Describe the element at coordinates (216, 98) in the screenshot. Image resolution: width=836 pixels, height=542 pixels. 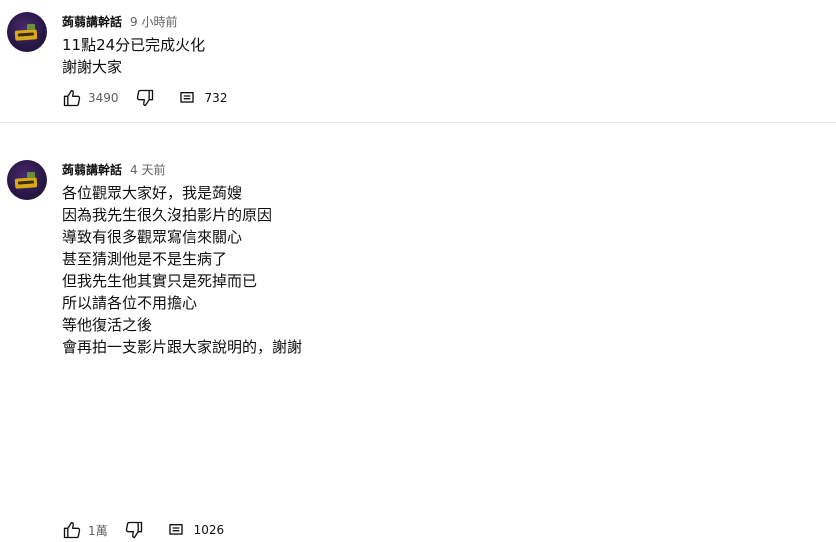
I see `reply-count: 732` at that location.